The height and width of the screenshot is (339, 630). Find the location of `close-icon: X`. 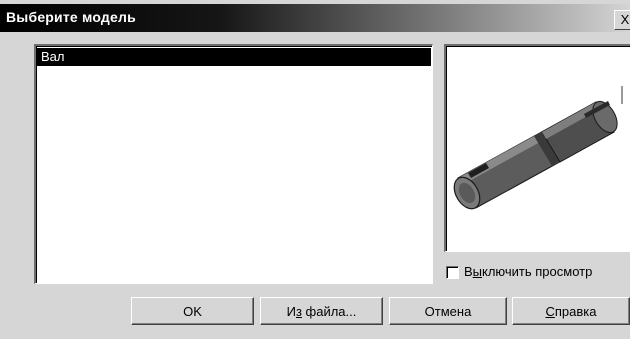

close-icon: X is located at coordinates (625, 19).